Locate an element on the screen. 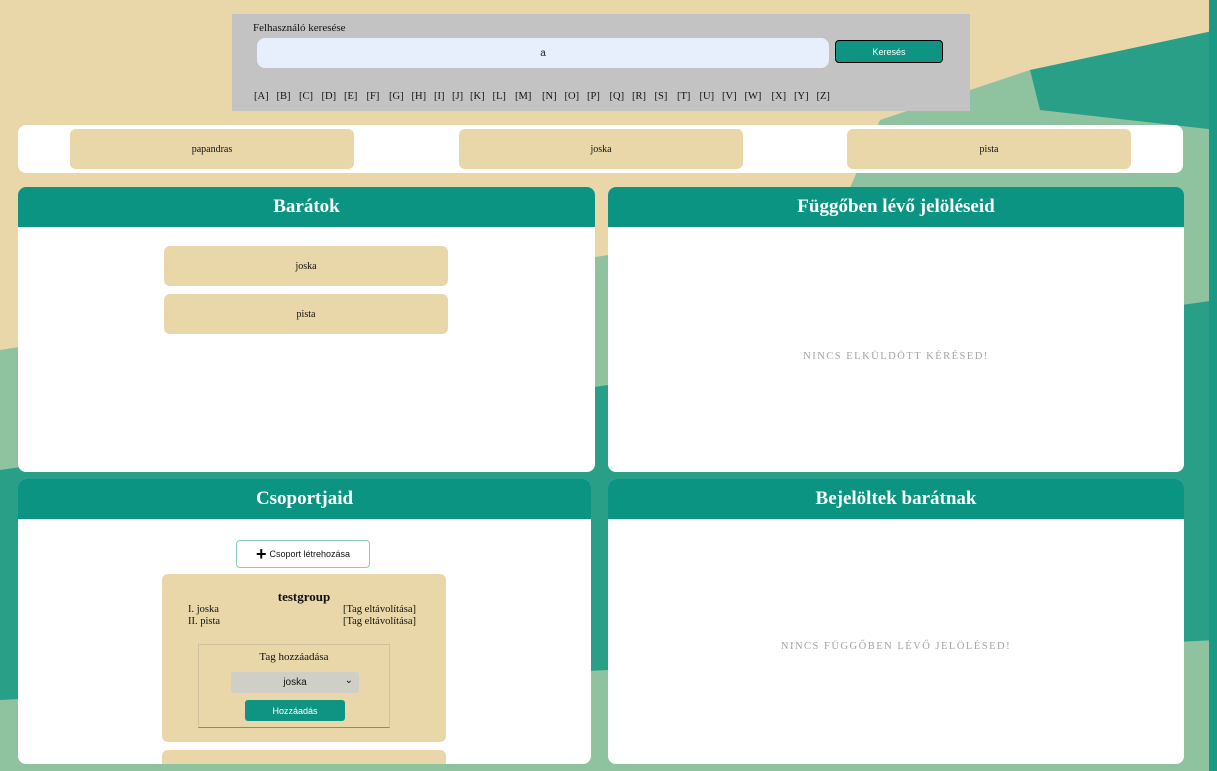 The image size is (1217, 771). letter-filter-link: [A] is located at coordinates (265, 96).